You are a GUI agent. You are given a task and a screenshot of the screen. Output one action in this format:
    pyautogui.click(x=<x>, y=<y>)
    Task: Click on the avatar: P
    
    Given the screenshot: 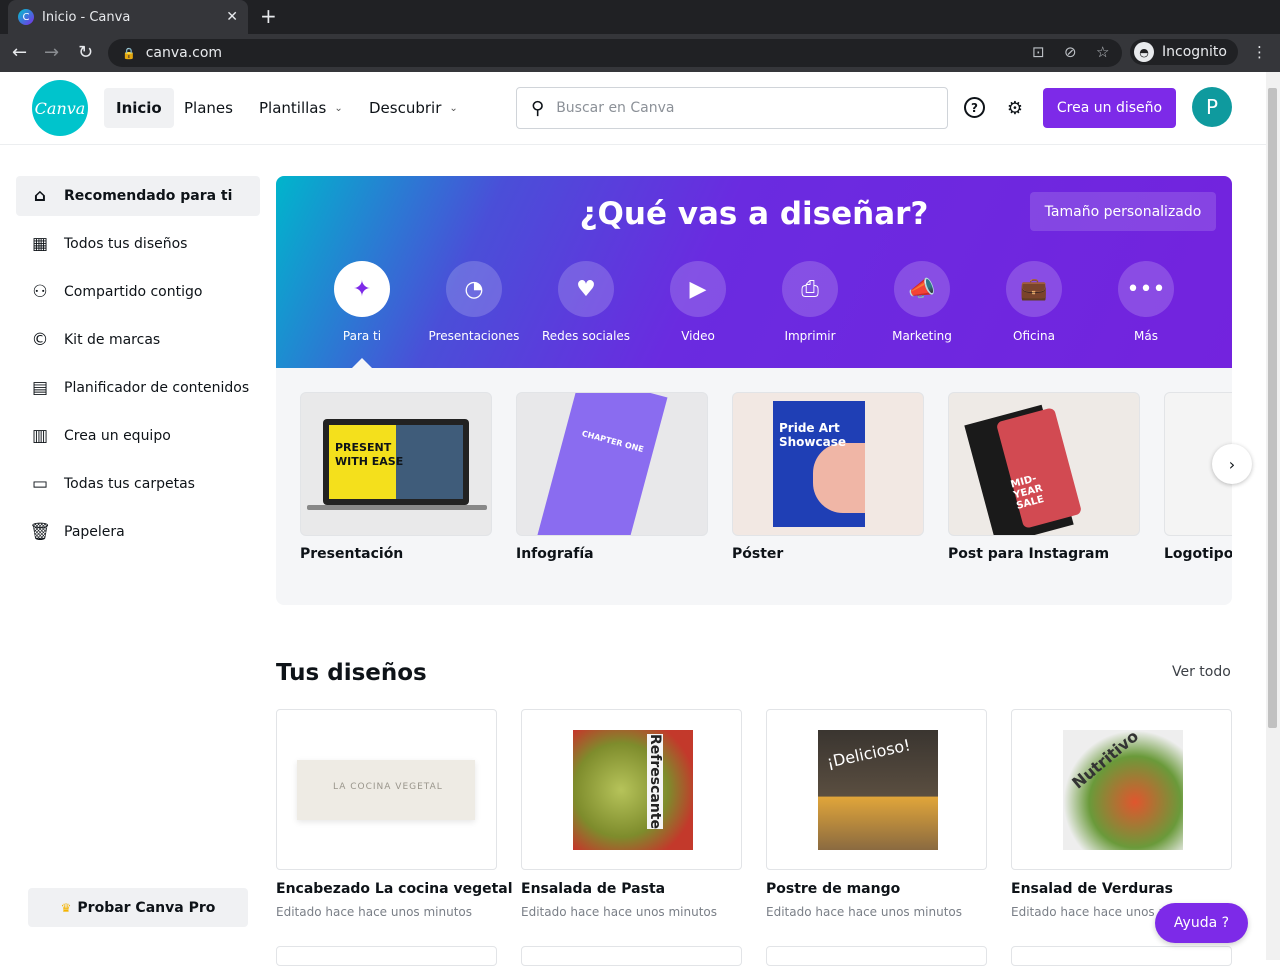 What is the action you would take?
    pyautogui.click(x=1212, y=107)
    